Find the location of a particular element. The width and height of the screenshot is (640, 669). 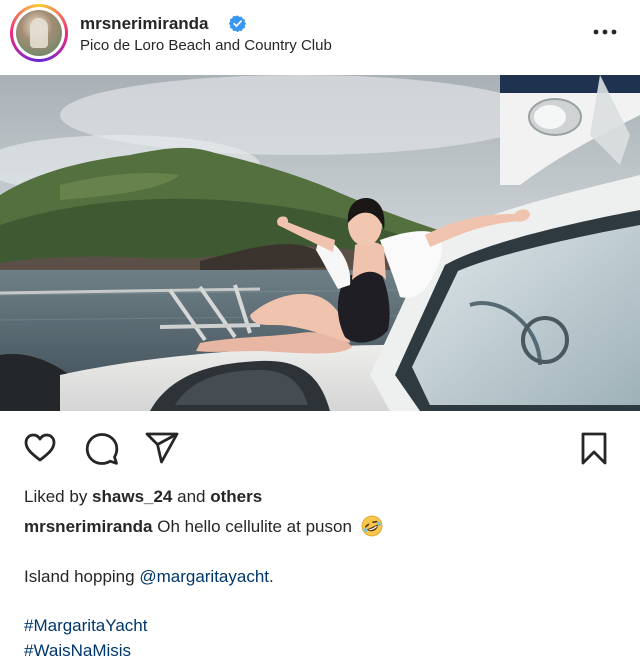

likes-prefix: Liked by is located at coordinates (58, 496).